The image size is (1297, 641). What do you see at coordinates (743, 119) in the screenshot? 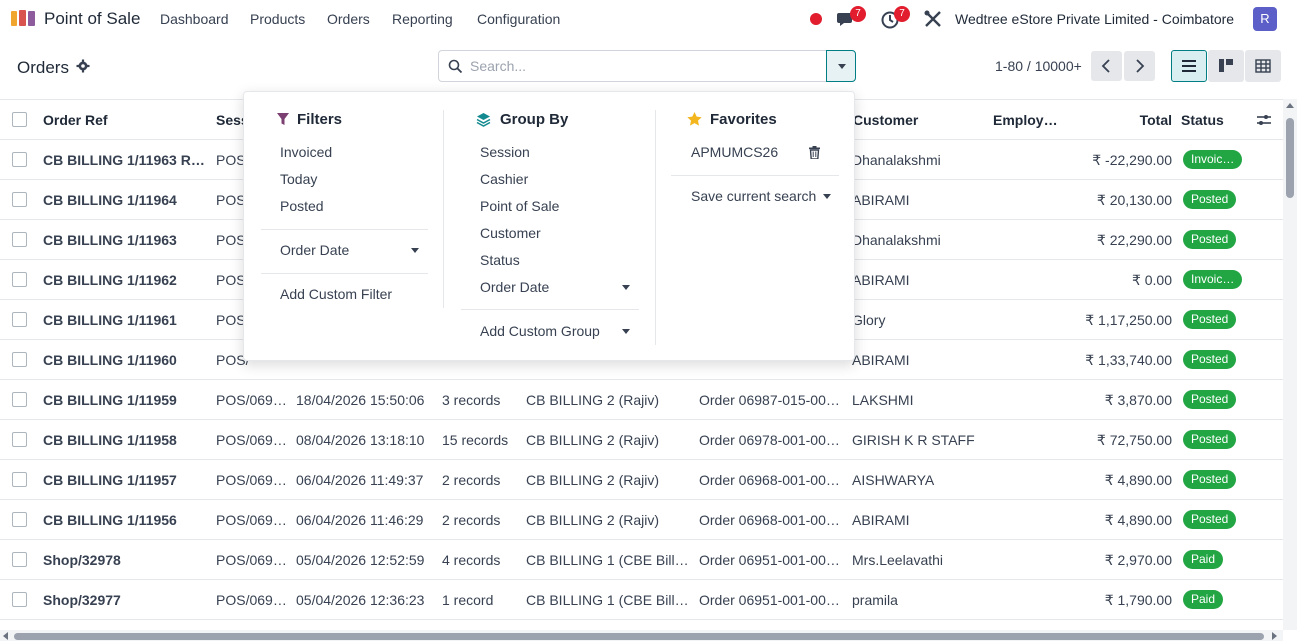
I see `favorites-heading: Favorites` at bounding box center [743, 119].